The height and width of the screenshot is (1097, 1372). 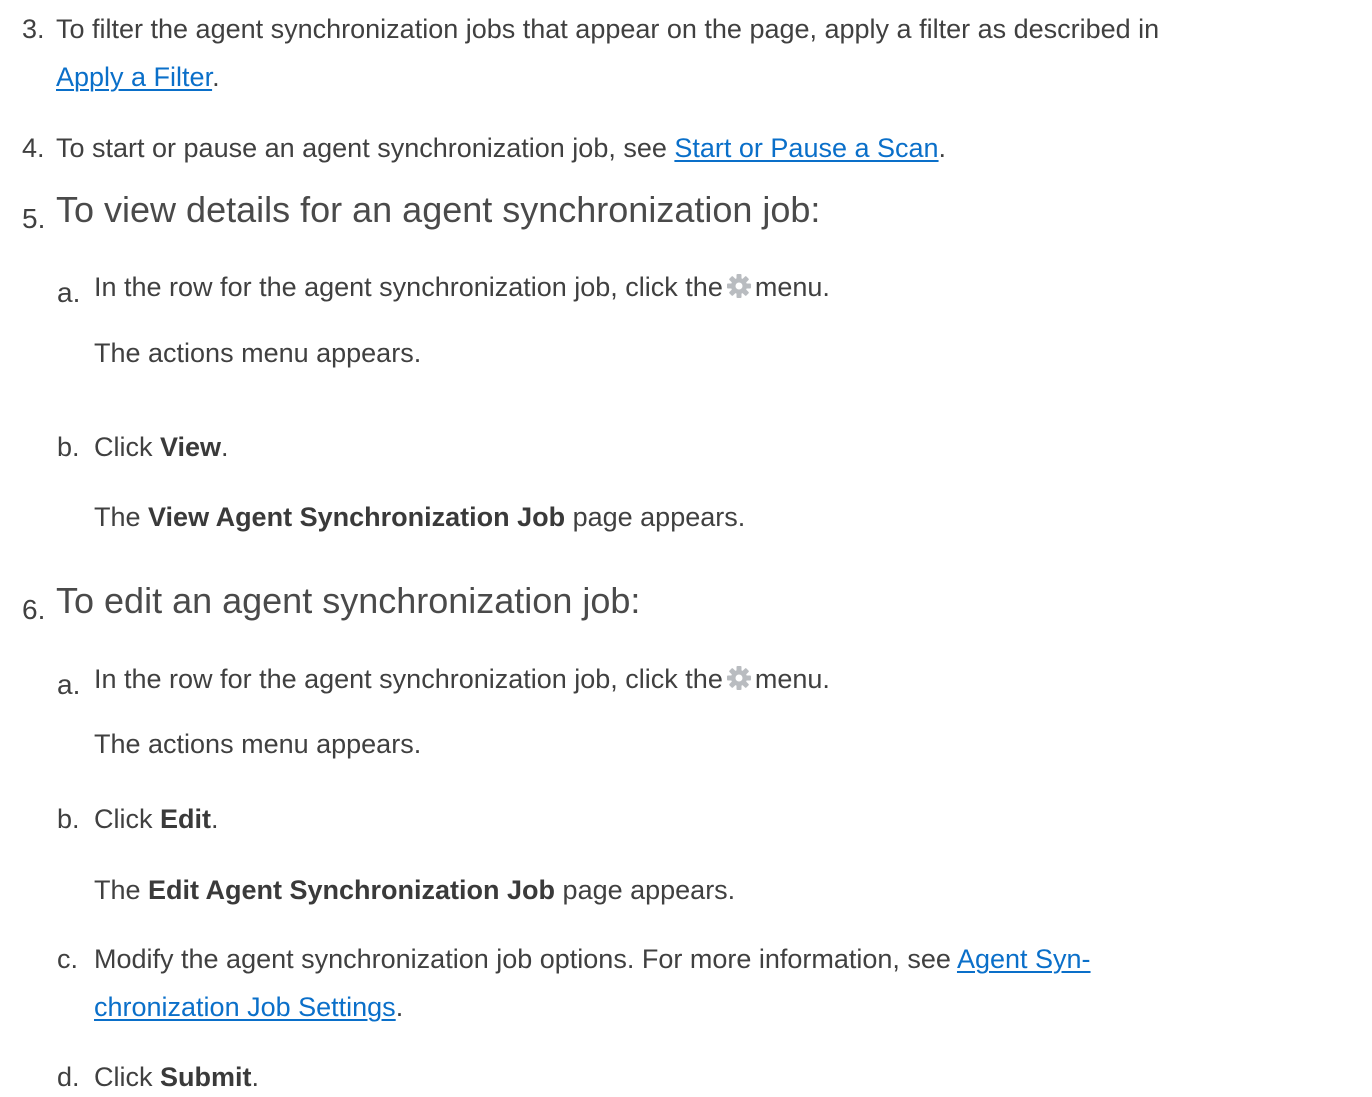 What do you see at coordinates (69, 292) in the screenshot?
I see `step-5a-letter: a.` at bounding box center [69, 292].